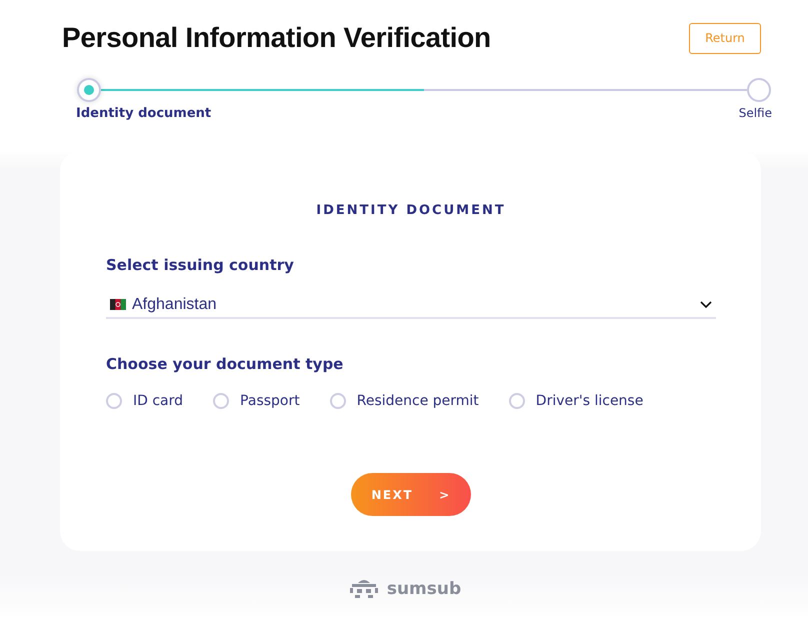 Image resolution: width=808 pixels, height=636 pixels. Describe the element at coordinates (411, 306) in the screenshot. I see `country-select: Afghanistan` at that location.